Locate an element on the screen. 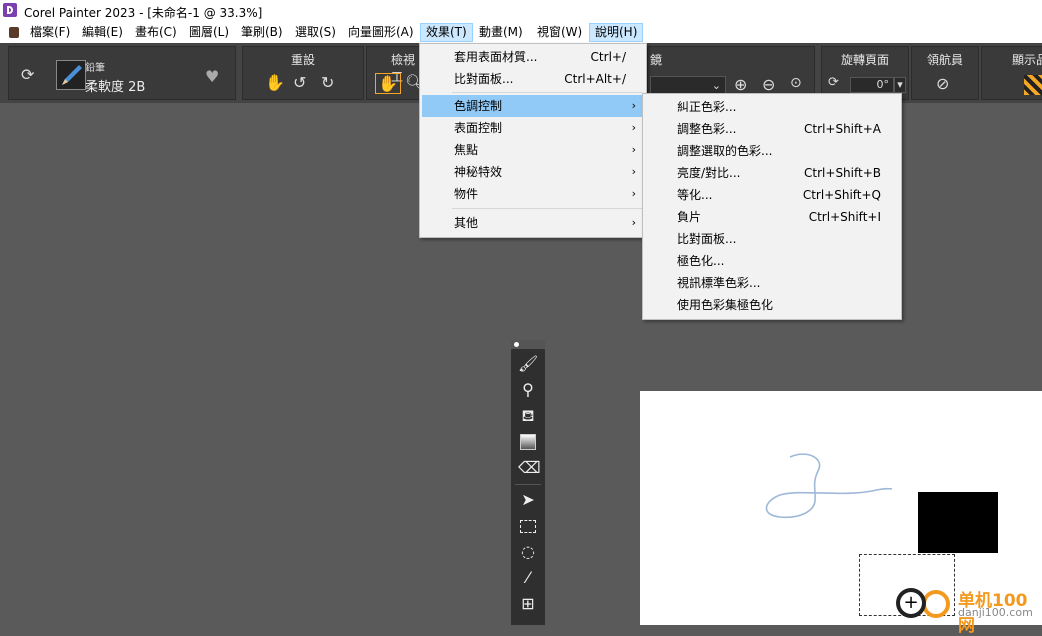 Image resolution: width=1042 pixels, height=636 pixels. reset-hand-icon: ✋ is located at coordinates (275, 82).